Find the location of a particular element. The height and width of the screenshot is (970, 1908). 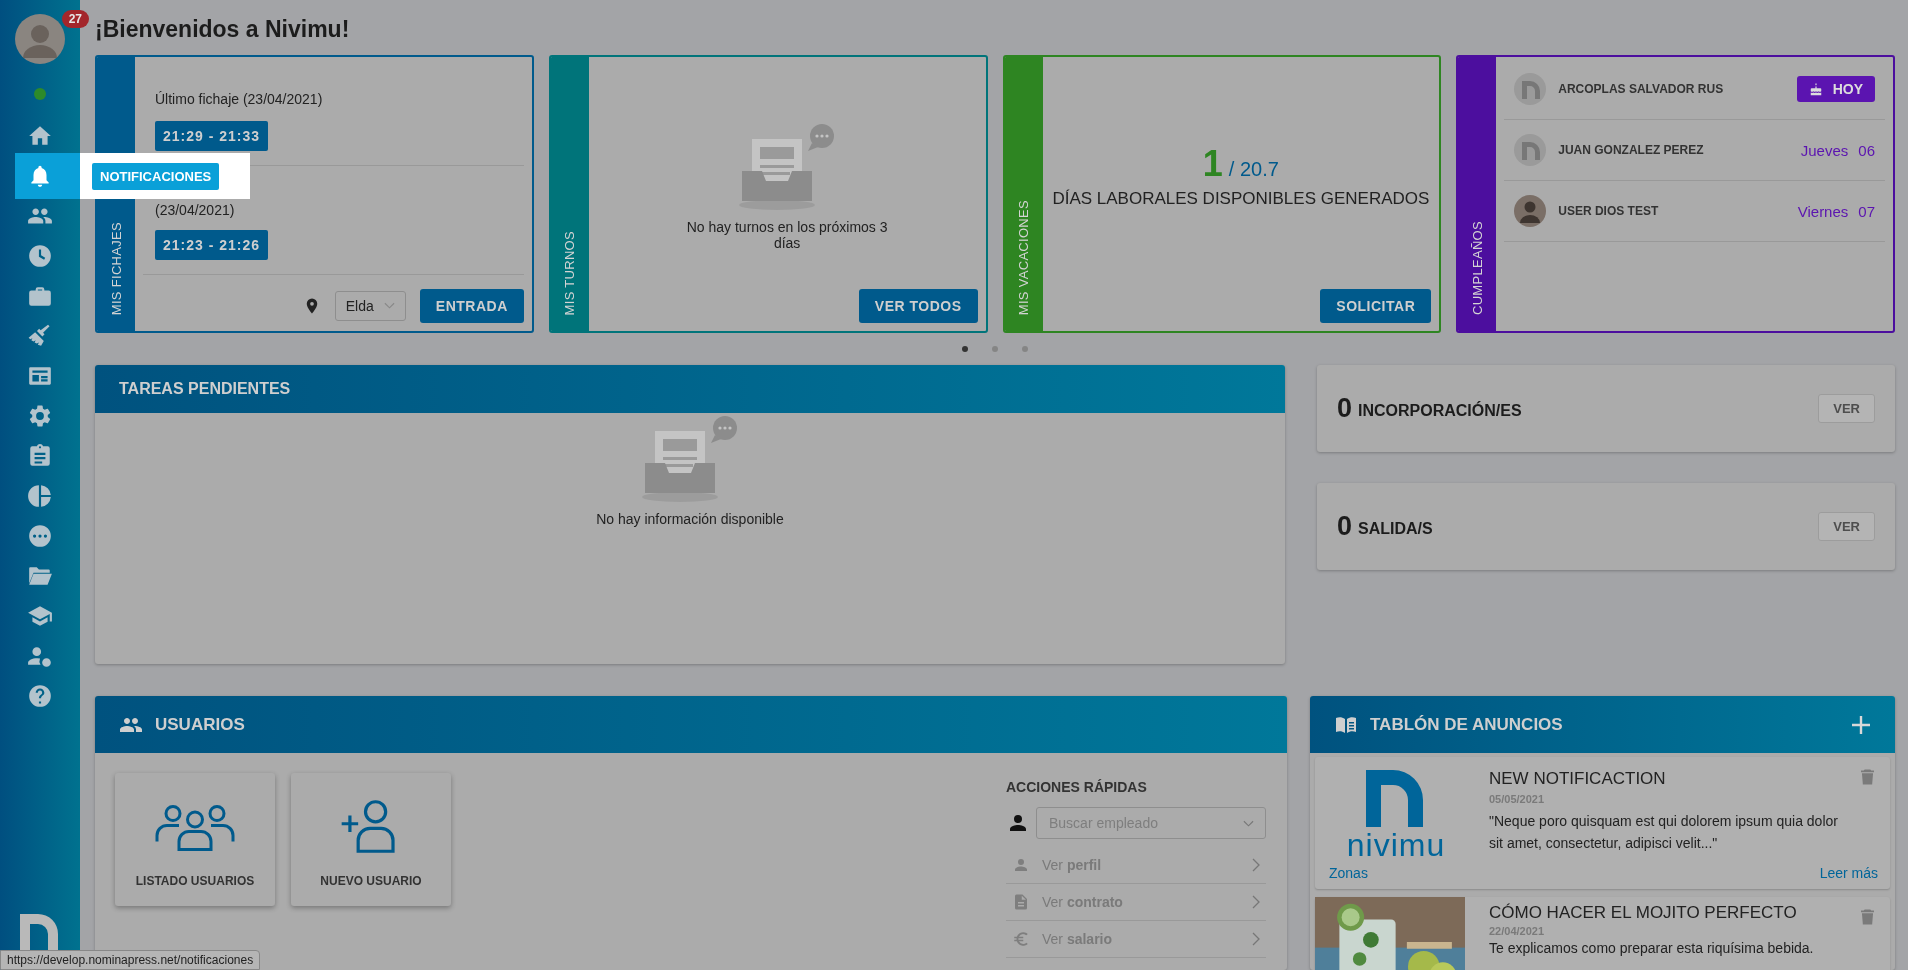

empty-message: No hay información disponible is located at coordinates (690, 519).